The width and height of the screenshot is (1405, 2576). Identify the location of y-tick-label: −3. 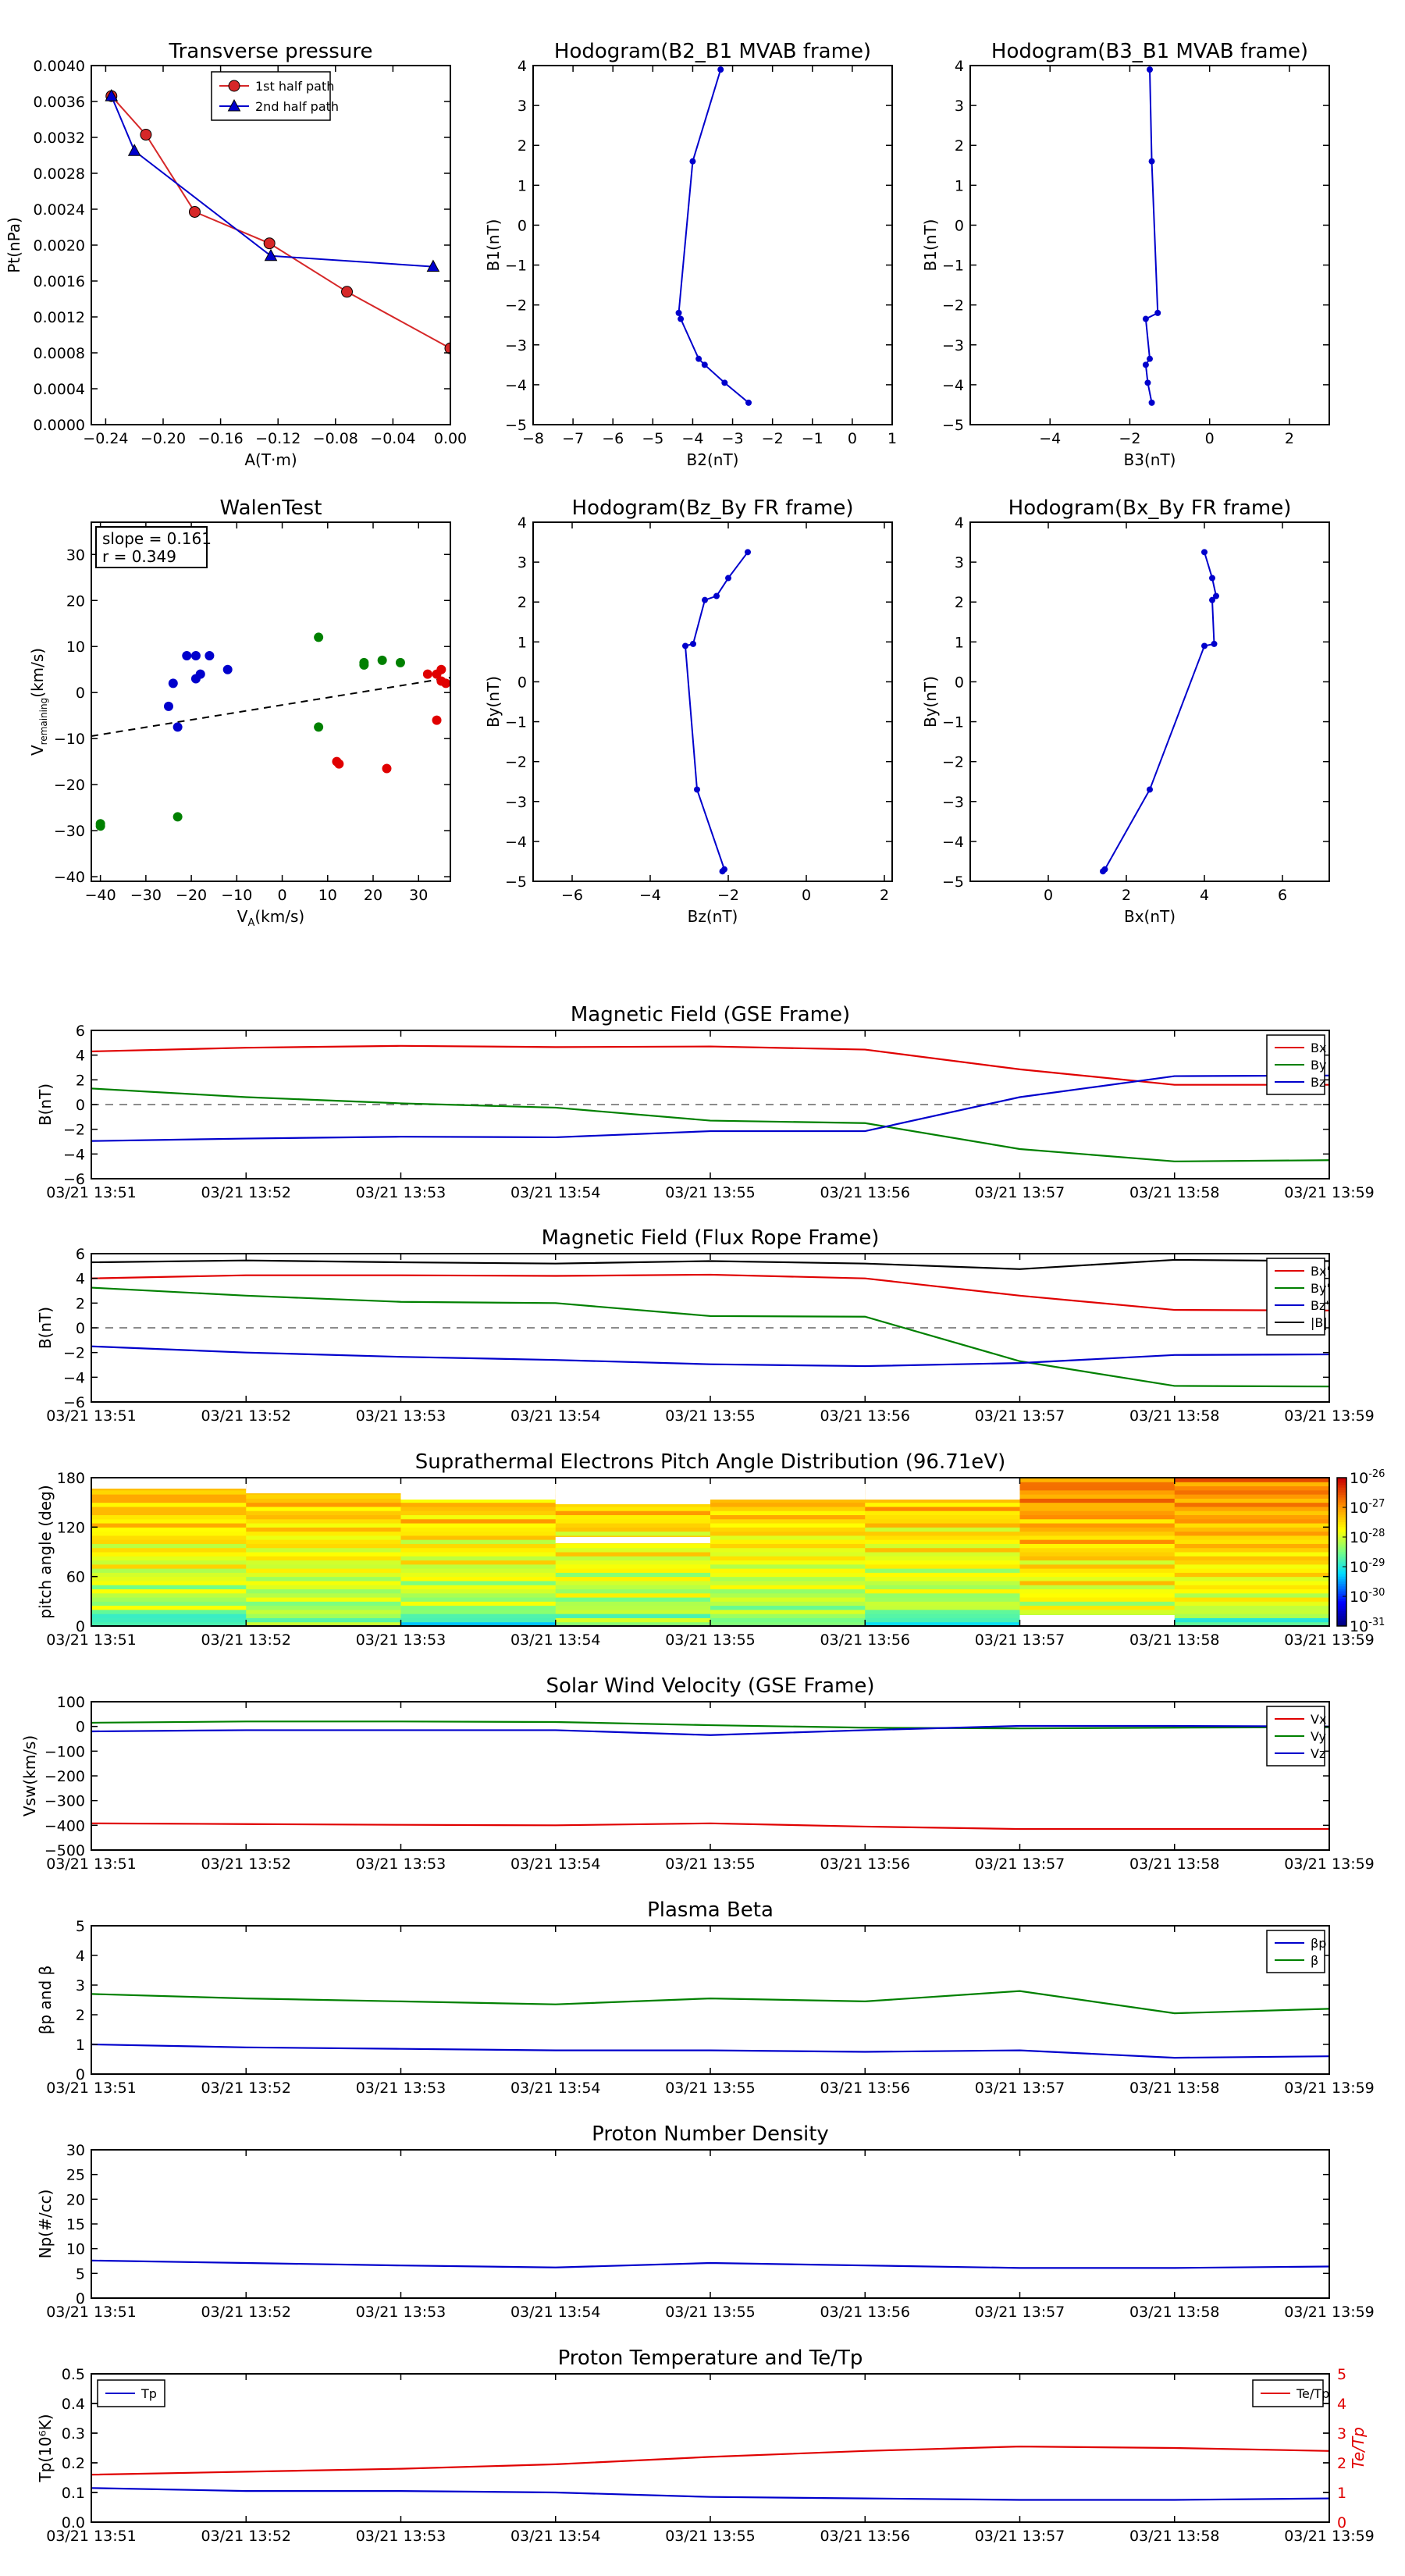
(953, 345).